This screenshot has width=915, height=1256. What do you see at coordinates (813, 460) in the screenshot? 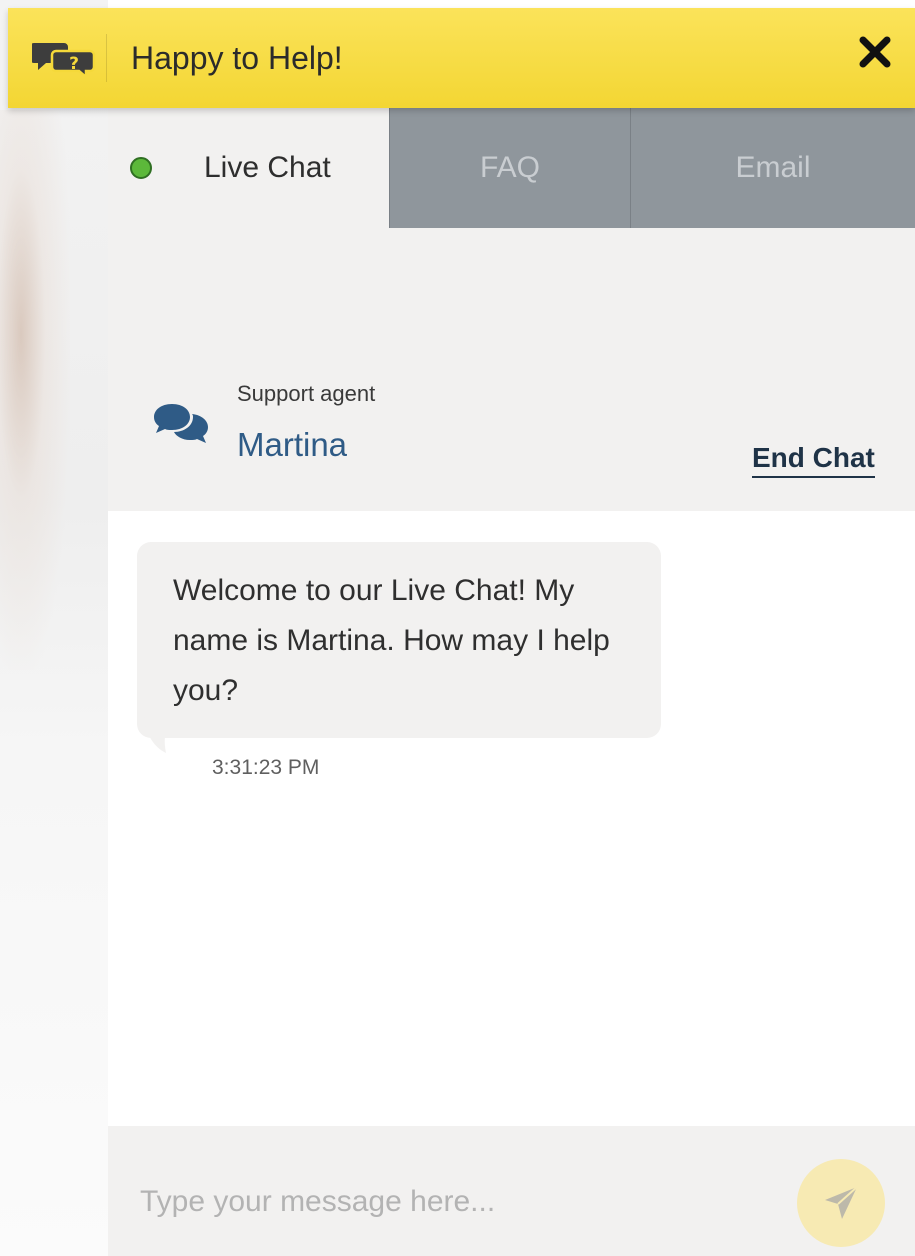
I see `end-chat-link: End Chat` at bounding box center [813, 460].